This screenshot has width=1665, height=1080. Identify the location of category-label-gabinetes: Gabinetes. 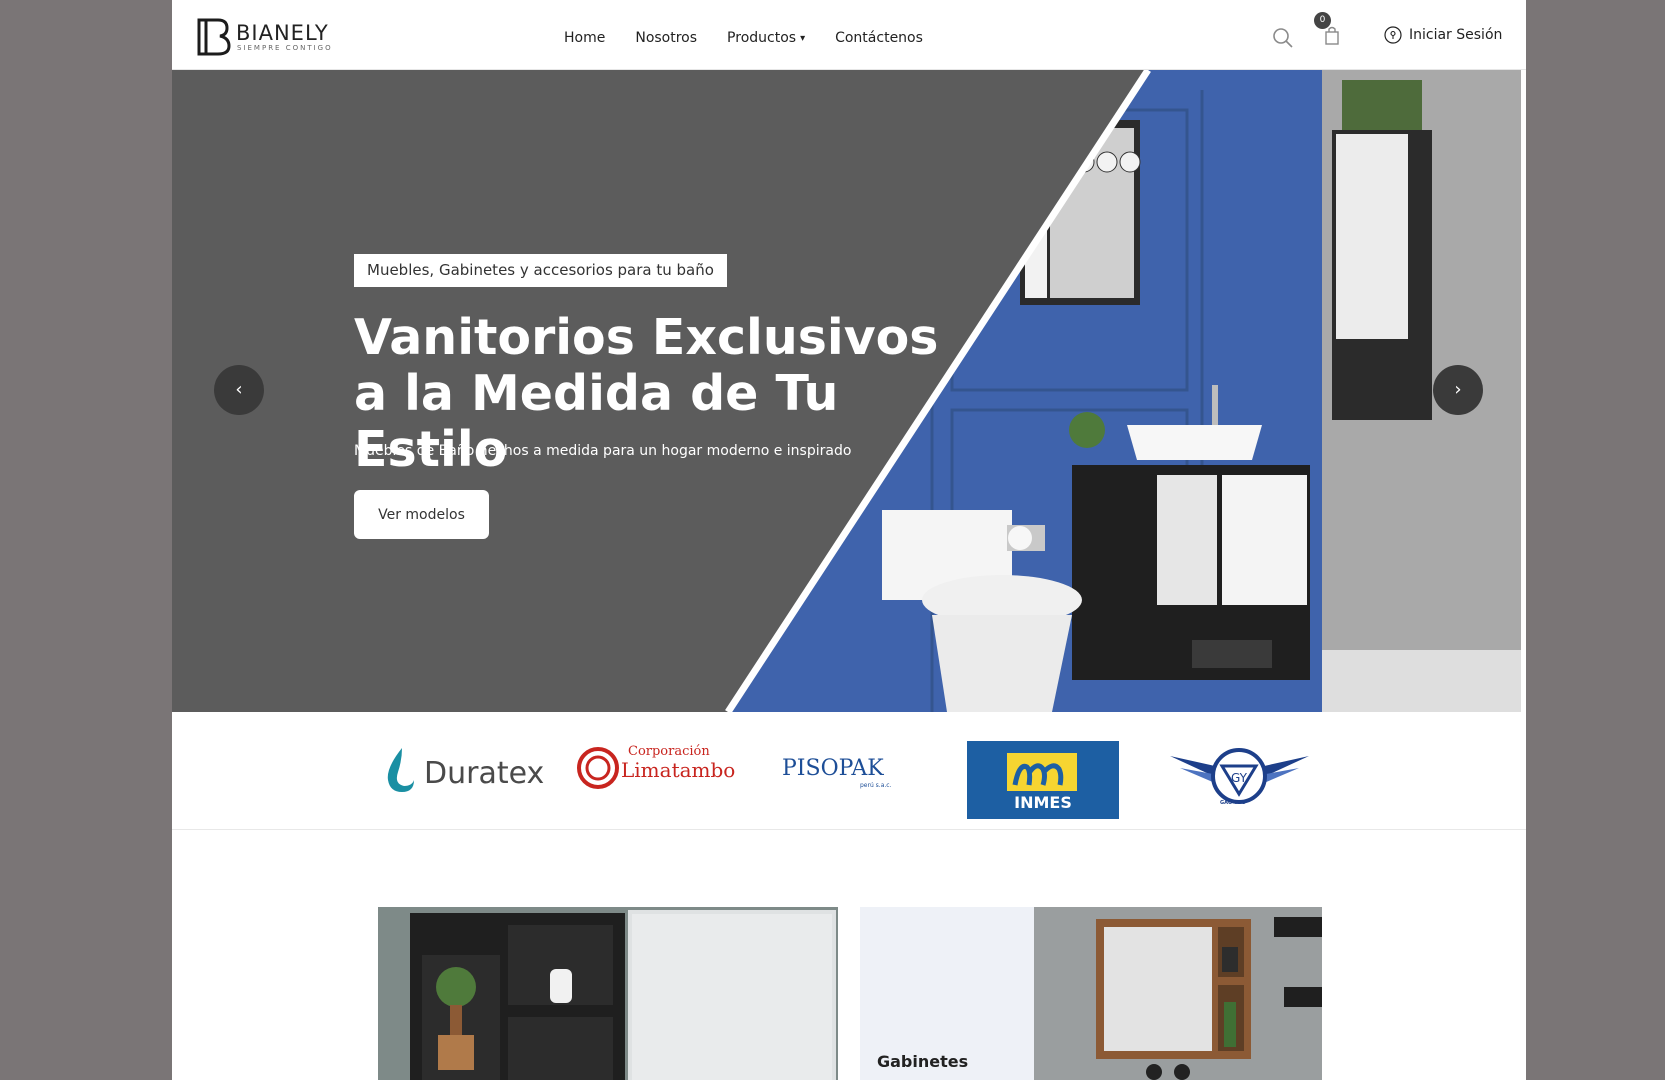
(923, 1061).